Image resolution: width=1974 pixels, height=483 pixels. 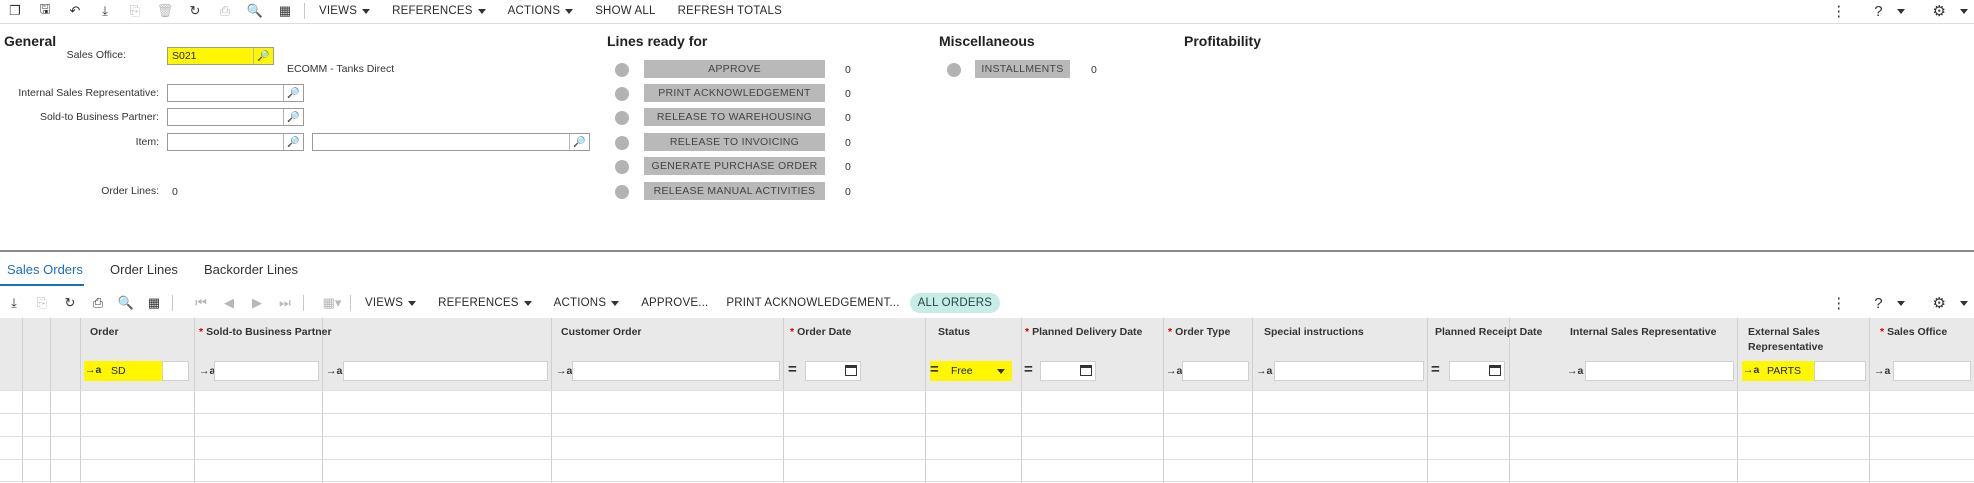 I want to click on status-filter-select: Free, so click(x=979, y=371).